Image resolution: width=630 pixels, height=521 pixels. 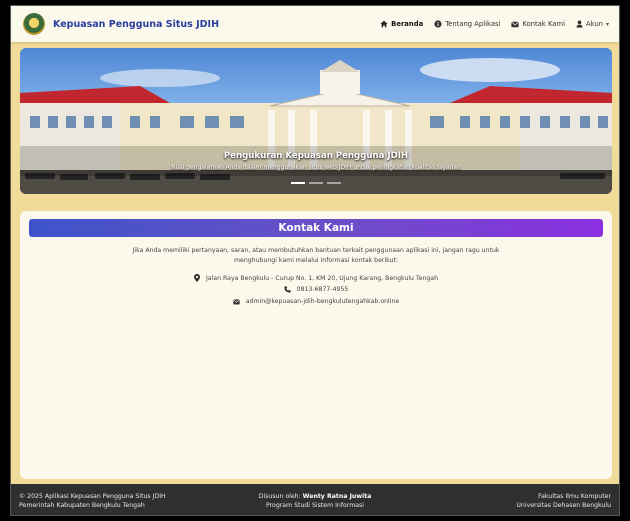 I want to click on map-marker-icon, so click(x=196, y=278).